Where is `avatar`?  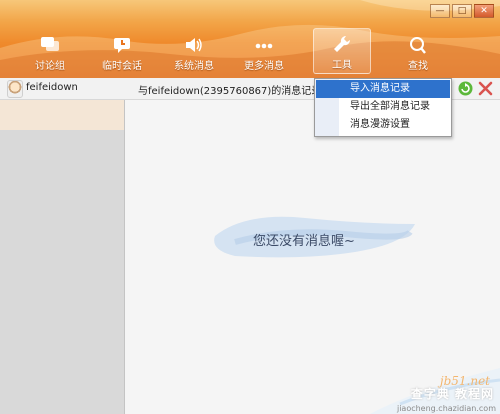 avatar is located at coordinates (15, 89).